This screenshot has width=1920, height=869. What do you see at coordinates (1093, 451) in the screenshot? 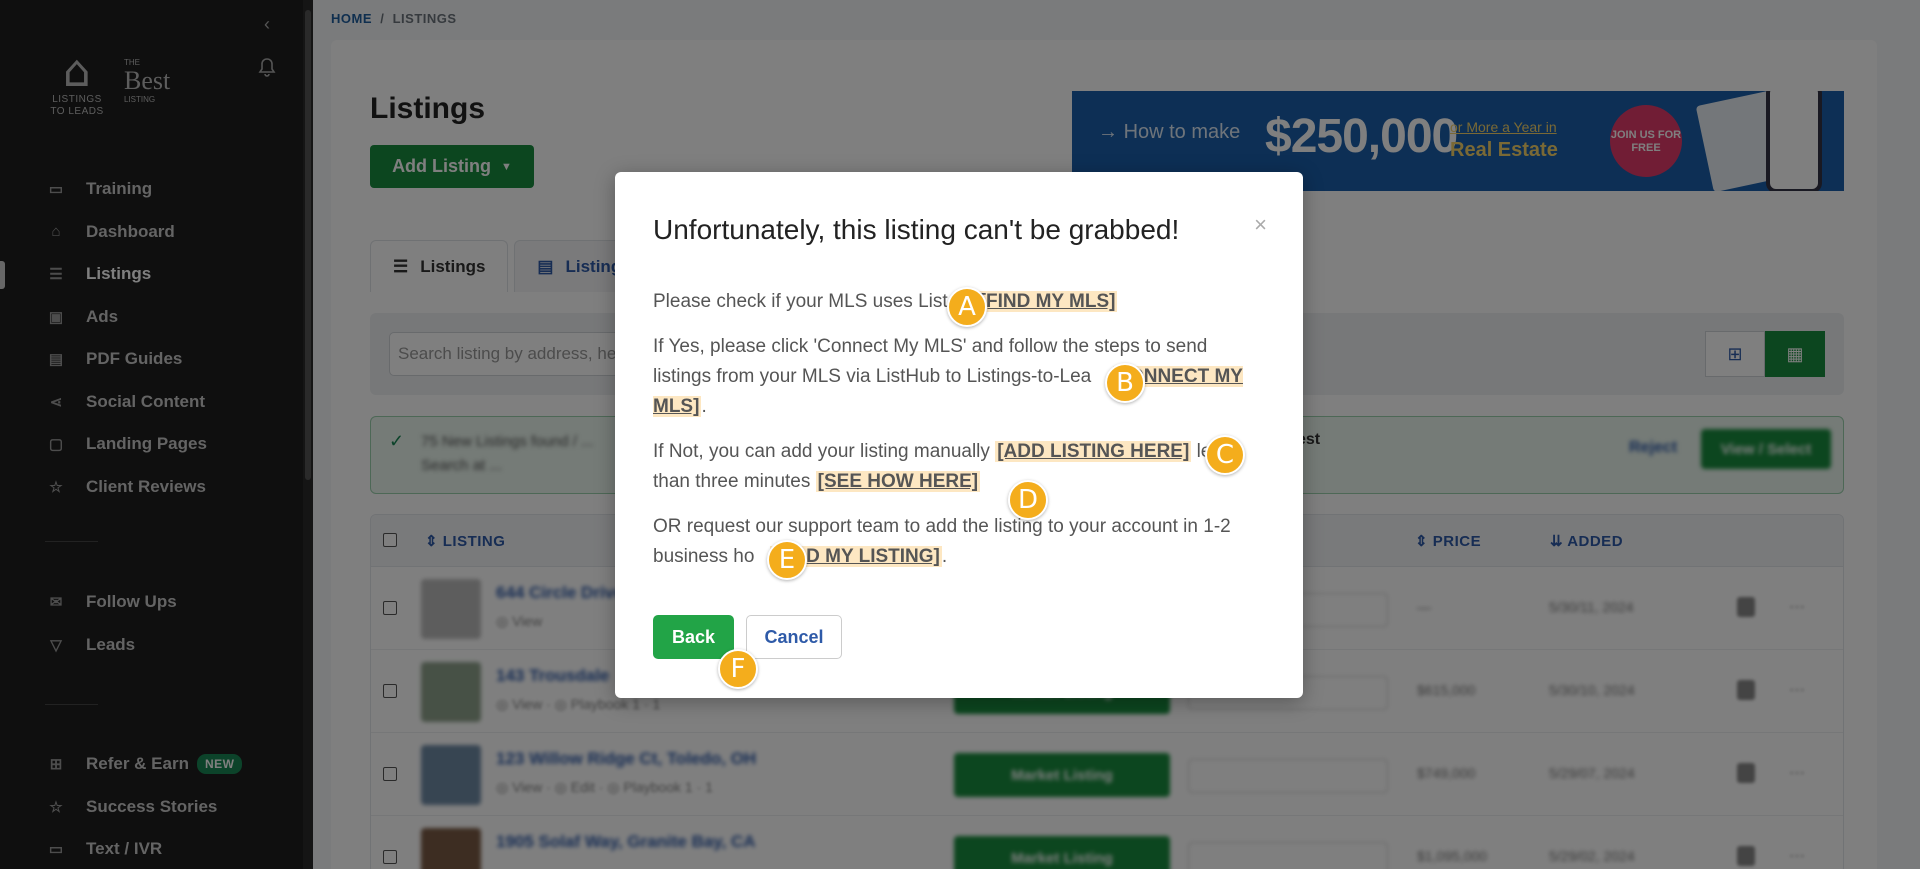
I see `add-listing-here-link: [ADD LISTING HERE]` at bounding box center [1093, 451].